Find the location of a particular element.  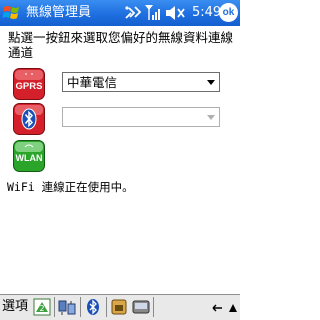

menu-bar: 選項 2 is located at coordinates (120, 307).